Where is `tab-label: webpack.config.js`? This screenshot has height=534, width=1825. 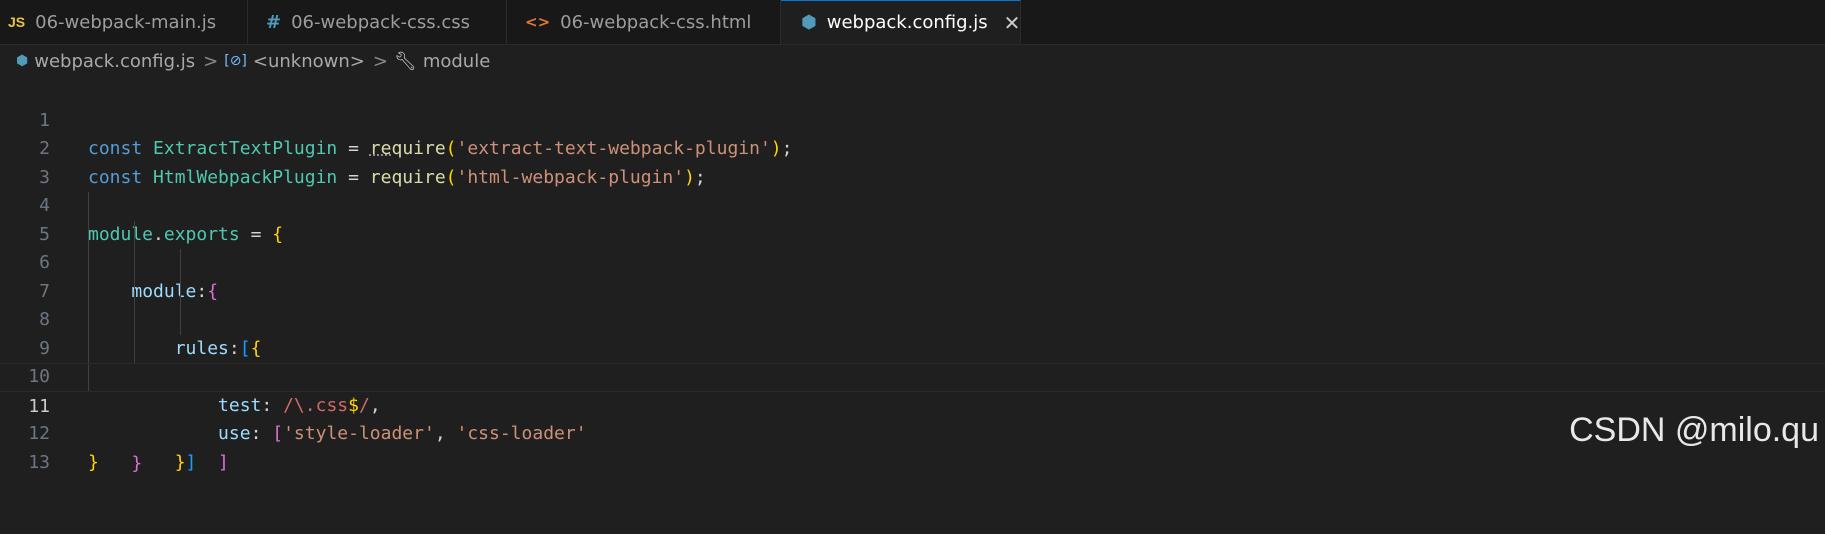 tab-label: webpack.config.js is located at coordinates (907, 22).